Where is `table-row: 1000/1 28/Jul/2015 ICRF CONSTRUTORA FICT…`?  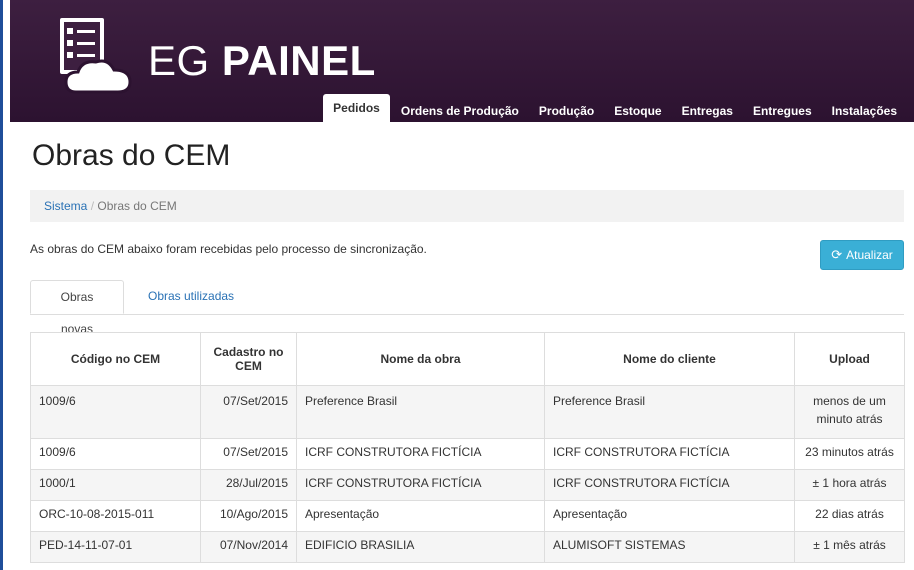
table-row: 1000/1 28/Jul/2015 ICRF CONSTRUTORA FICT… is located at coordinates (467, 485).